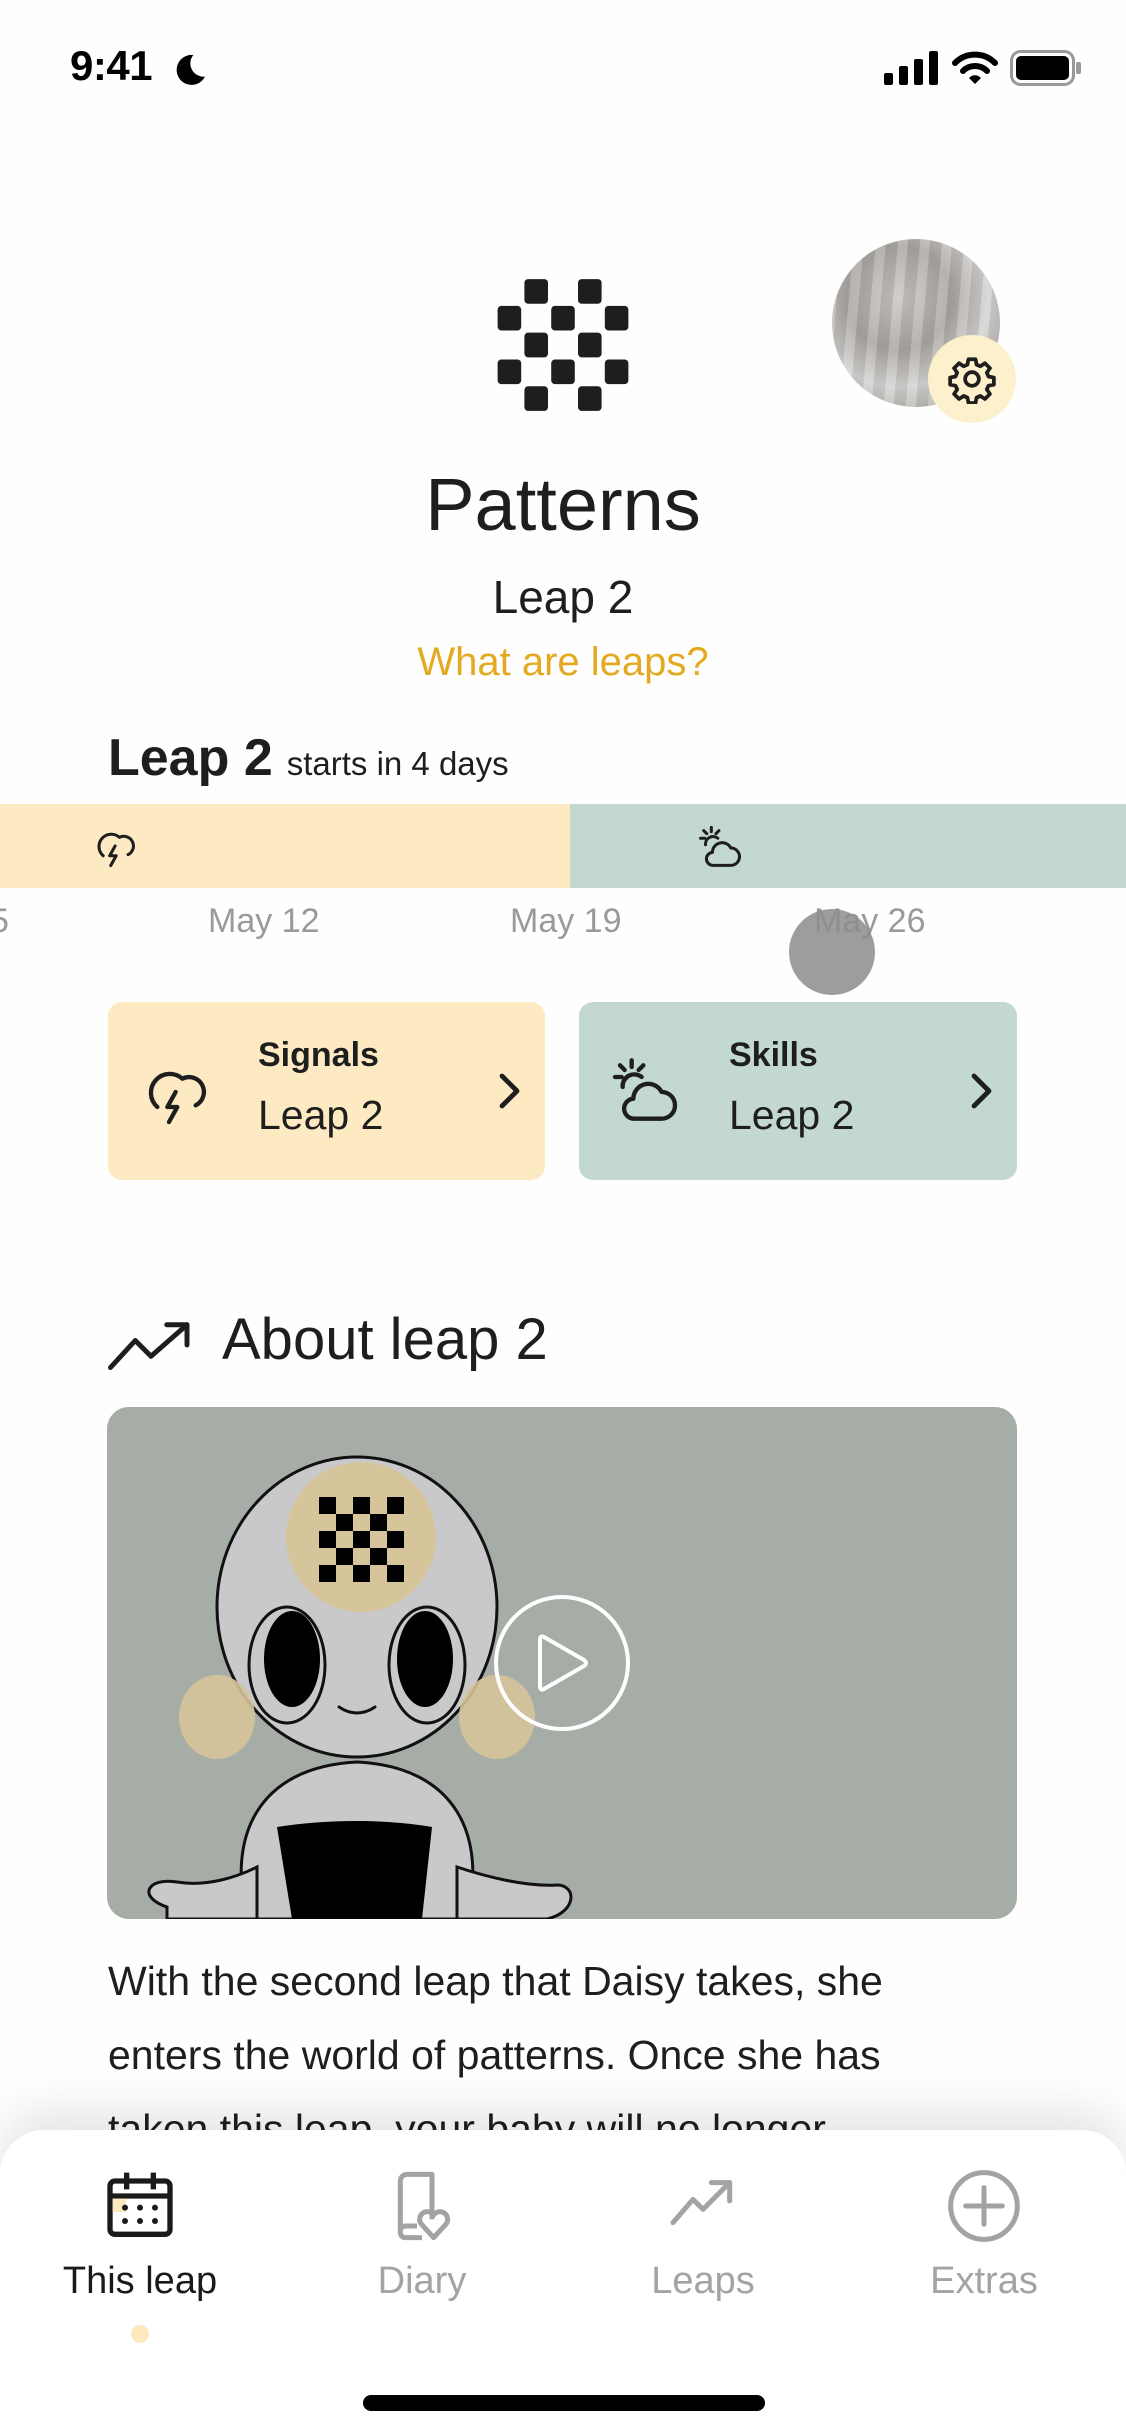 The height and width of the screenshot is (2436, 1126). I want to click on home-indicator, so click(564, 2403).